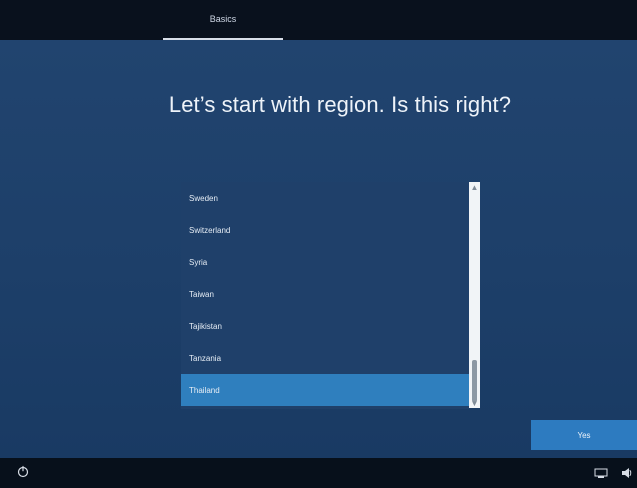 The height and width of the screenshot is (488, 637). Describe the element at coordinates (198, 262) in the screenshot. I see `region-label: Syria` at that location.